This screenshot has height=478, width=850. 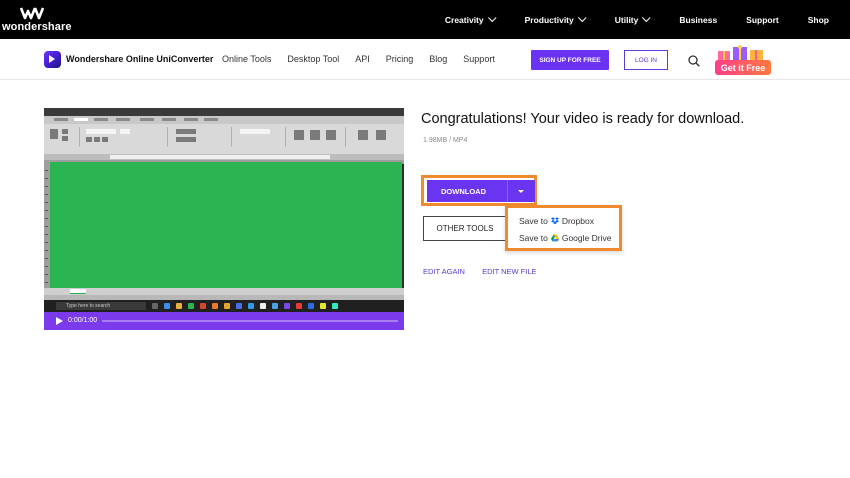 What do you see at coordinates (313, 59) in the screenshot?
I see `product-nav-desktop-tool: Desktop Tool` at bounding box center [313, 59].